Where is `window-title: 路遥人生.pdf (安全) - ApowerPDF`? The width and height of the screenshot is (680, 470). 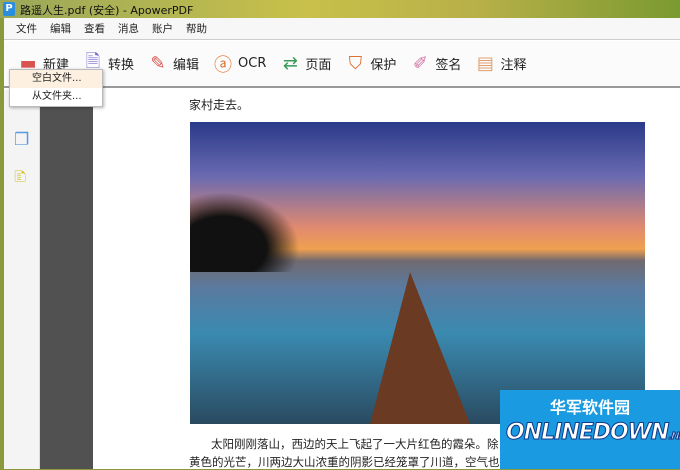 window-title: 路遥人生.pdf (安全) - ApowerPDF is located at coordinates (107, 10).